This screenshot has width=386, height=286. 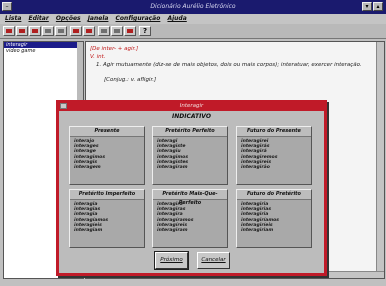 What do you see at coordinates (274, 132) in the screenshot?
I see `tense-title: Futuro do Presente` at bounding box center [274, 132].